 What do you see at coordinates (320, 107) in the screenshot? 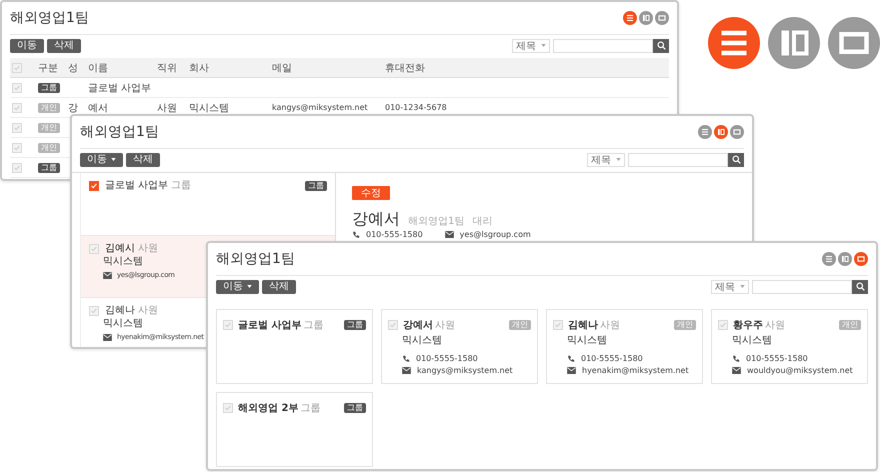
I see `table-cell-text: kangys@miksystem.net` at bounding box center [320, 107].